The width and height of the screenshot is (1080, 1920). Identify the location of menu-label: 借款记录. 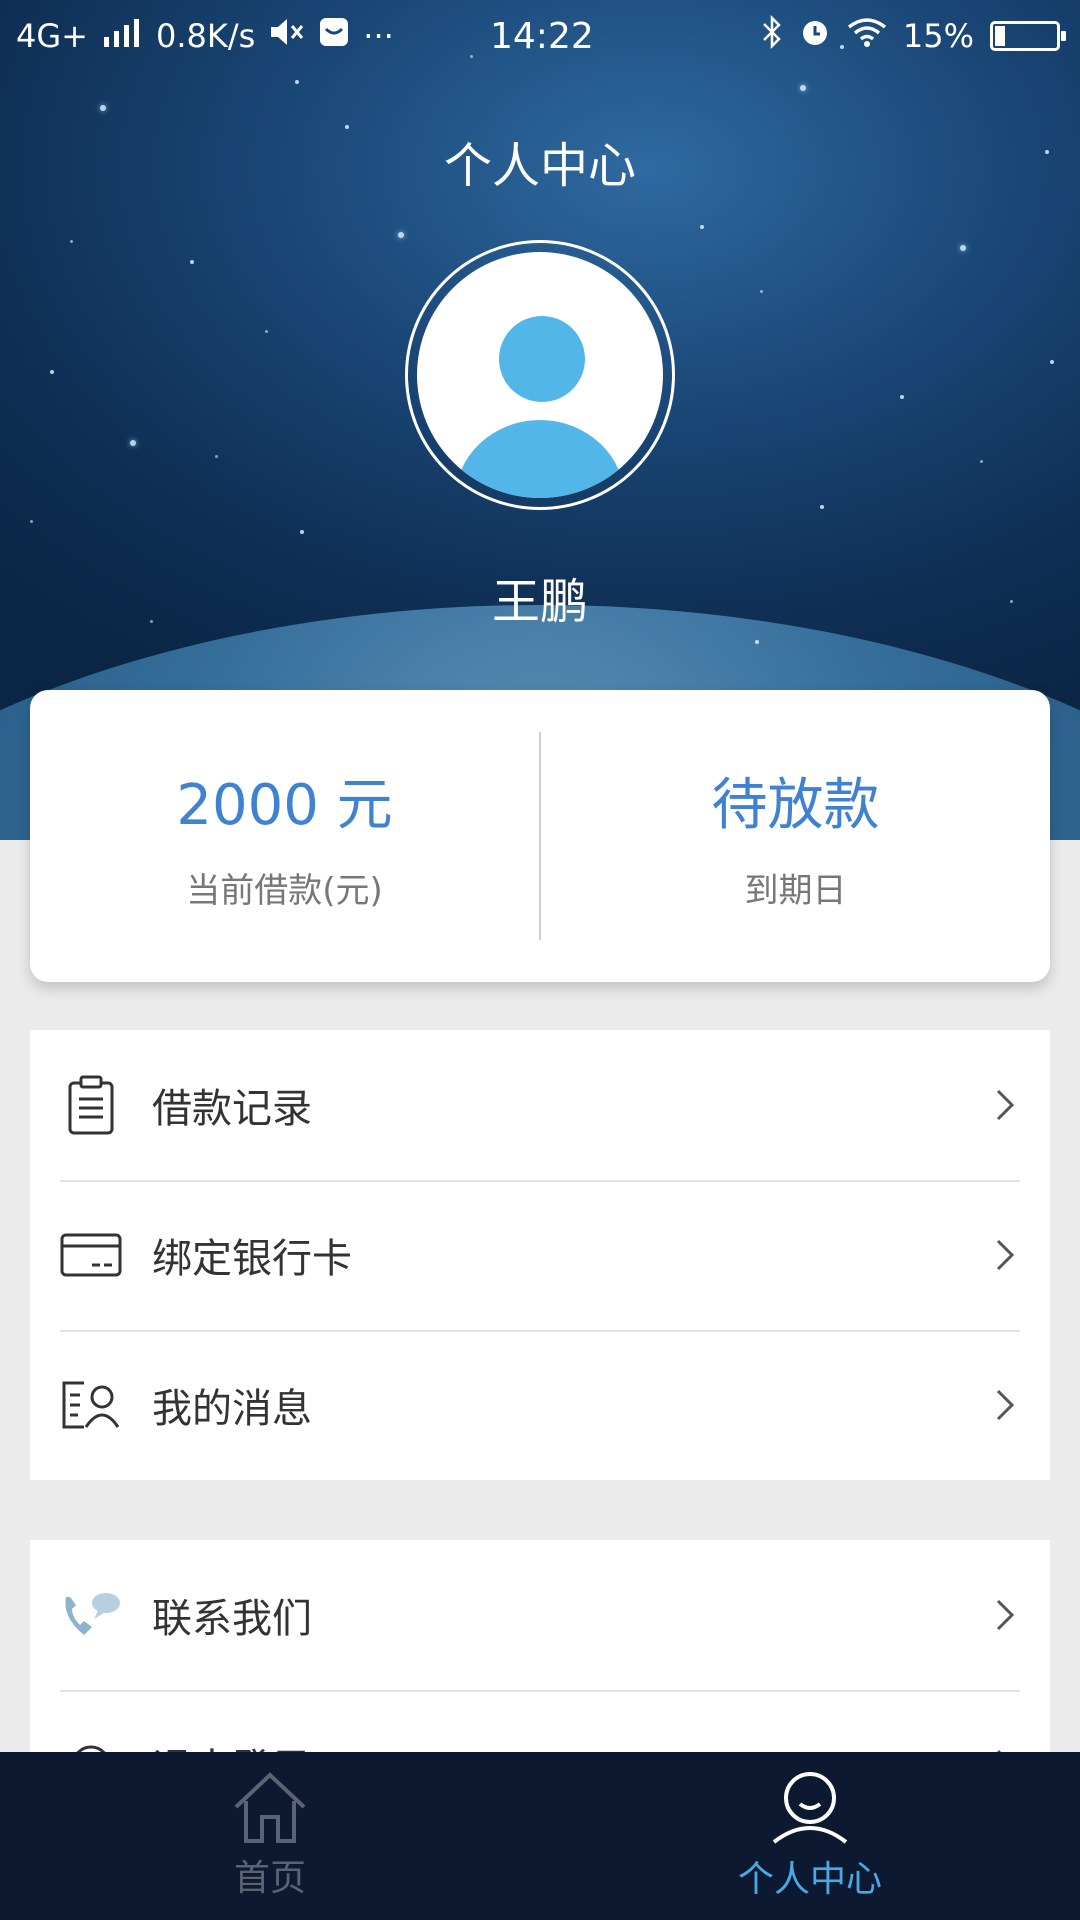
(232, 1109).